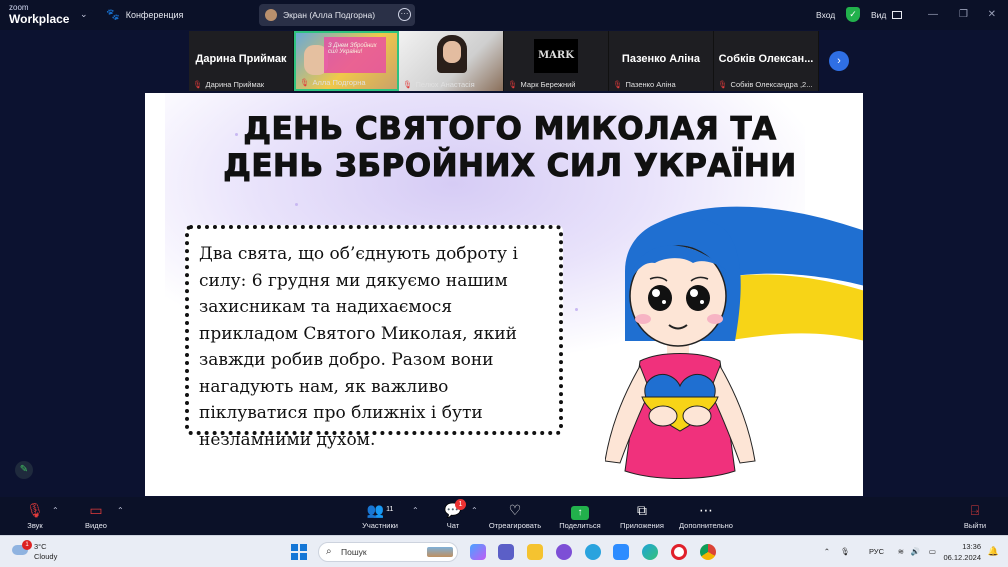 Image resolution: width=1008 pixels, height=567 pixels. Describe the element at coordinates (708, 552) in the screenshot. I see `chrome-icon` at that location.